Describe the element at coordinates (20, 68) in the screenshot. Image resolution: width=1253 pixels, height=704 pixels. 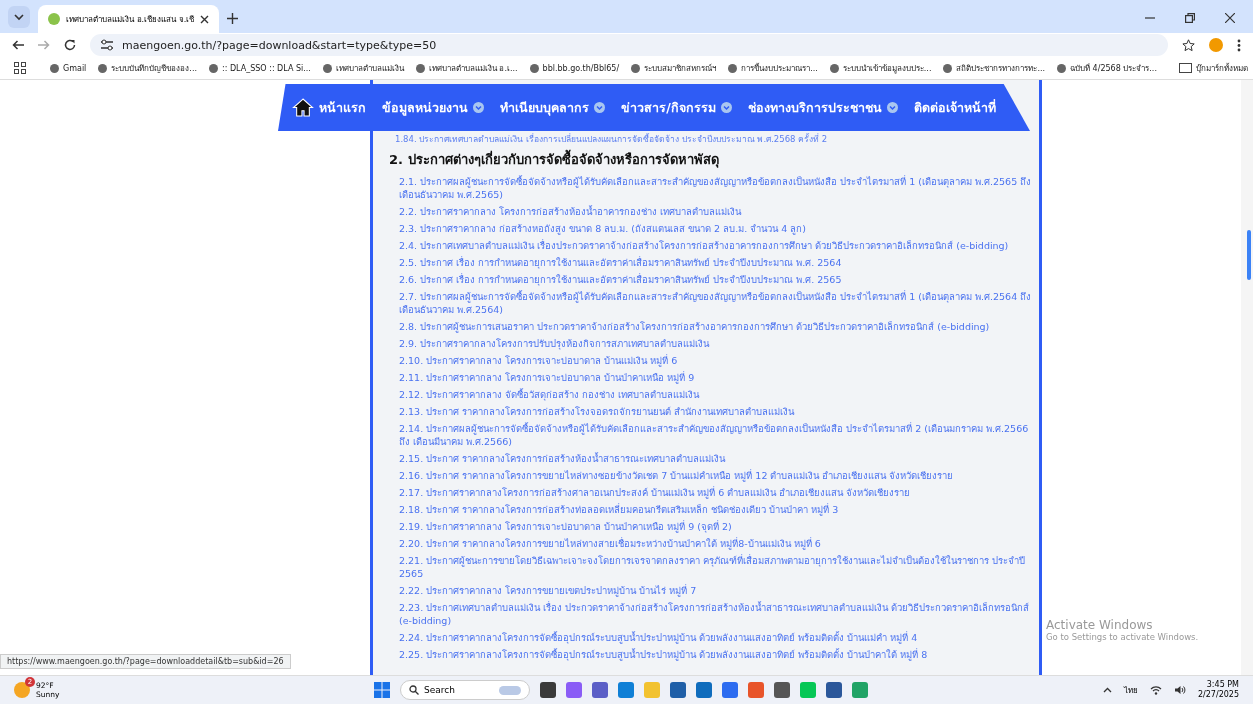
I see `apps-grid-icon` at that location.